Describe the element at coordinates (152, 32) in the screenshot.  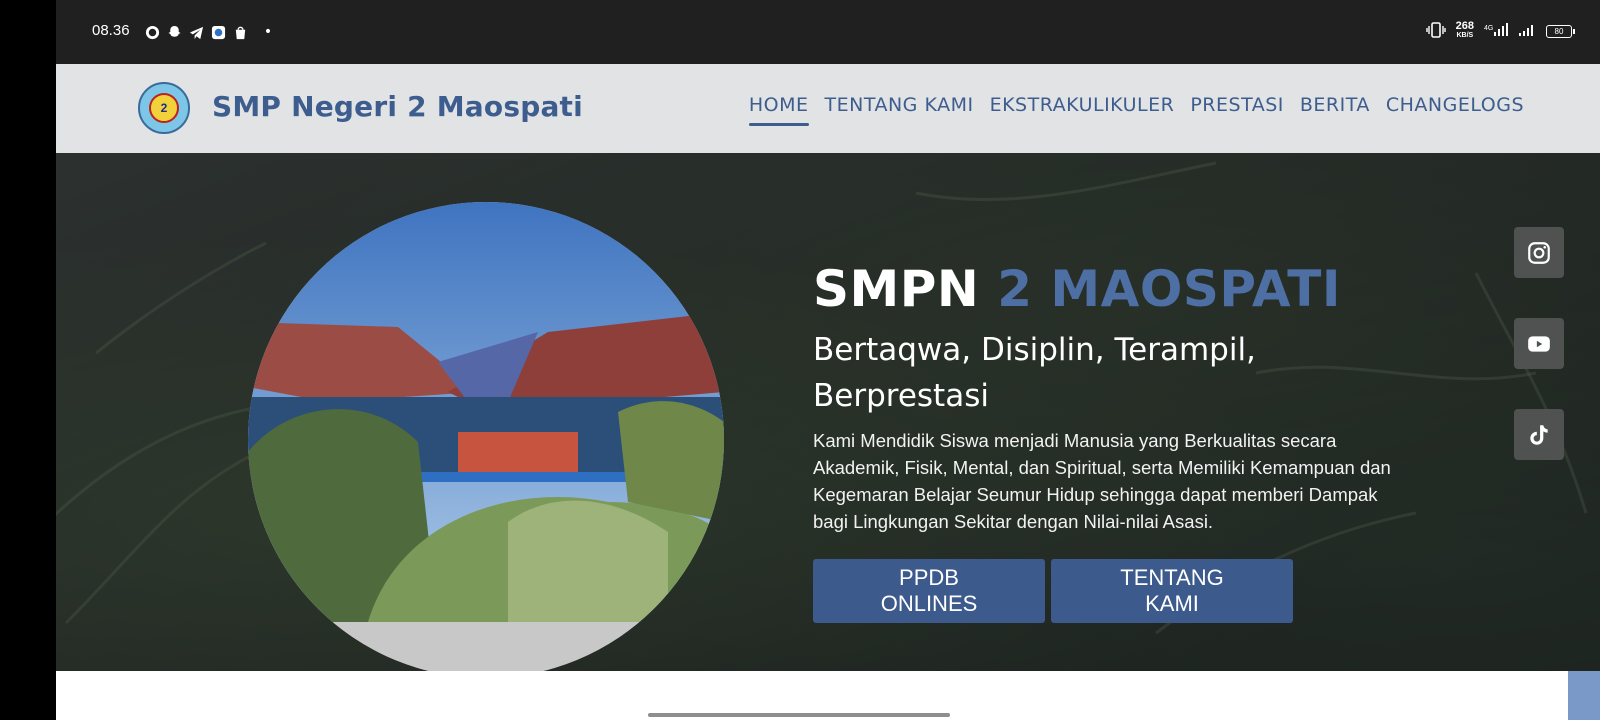
I see `whatsapp-icon` at that location.